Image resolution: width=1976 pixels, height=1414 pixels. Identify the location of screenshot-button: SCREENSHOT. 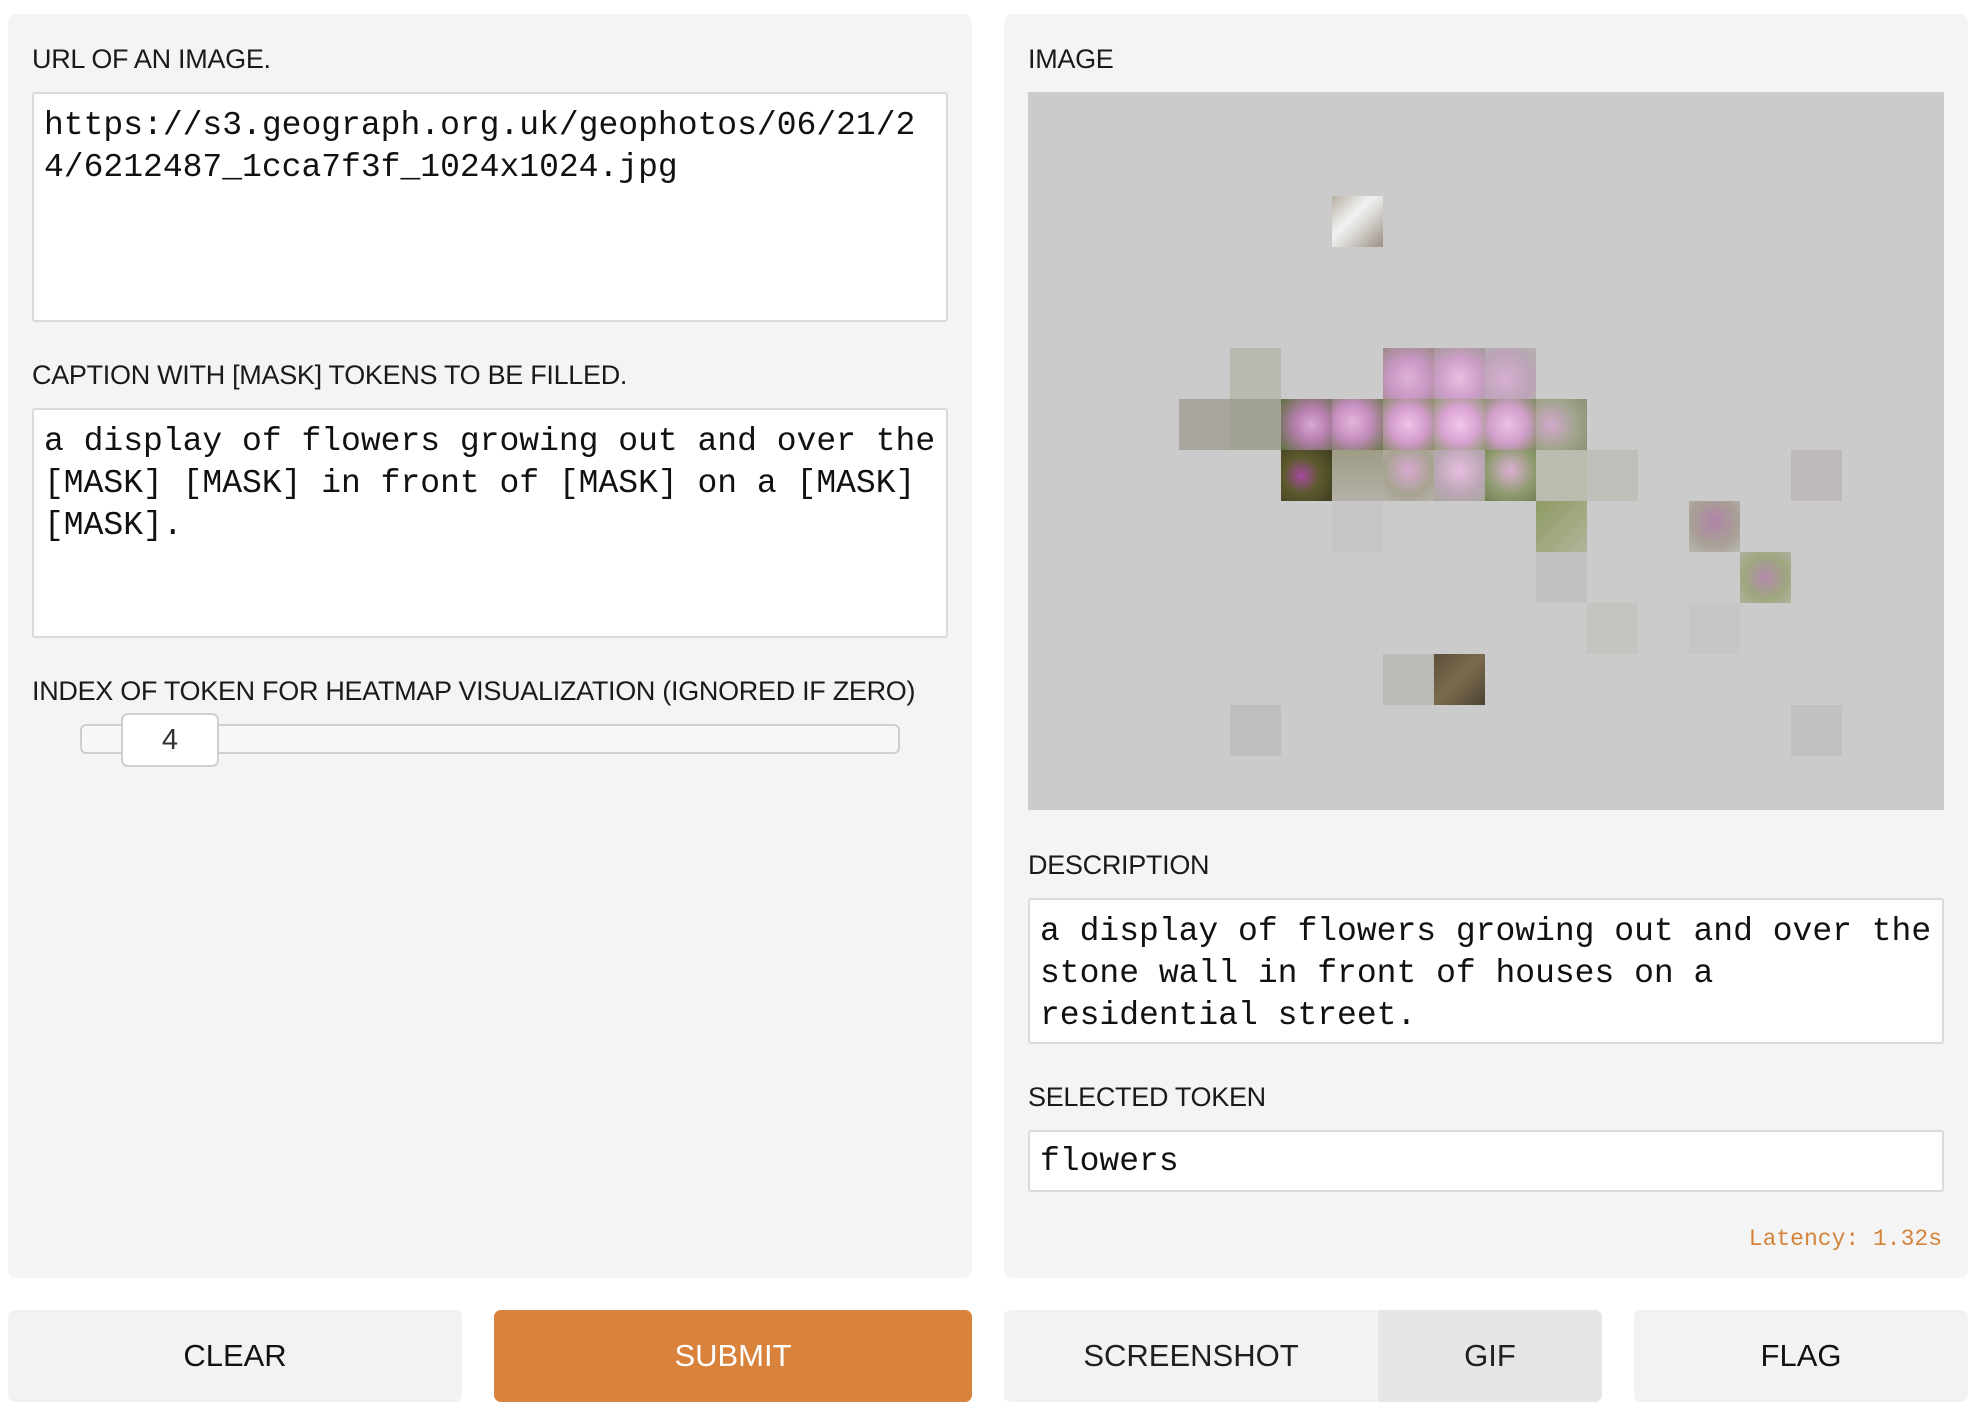
(1191, 1356).